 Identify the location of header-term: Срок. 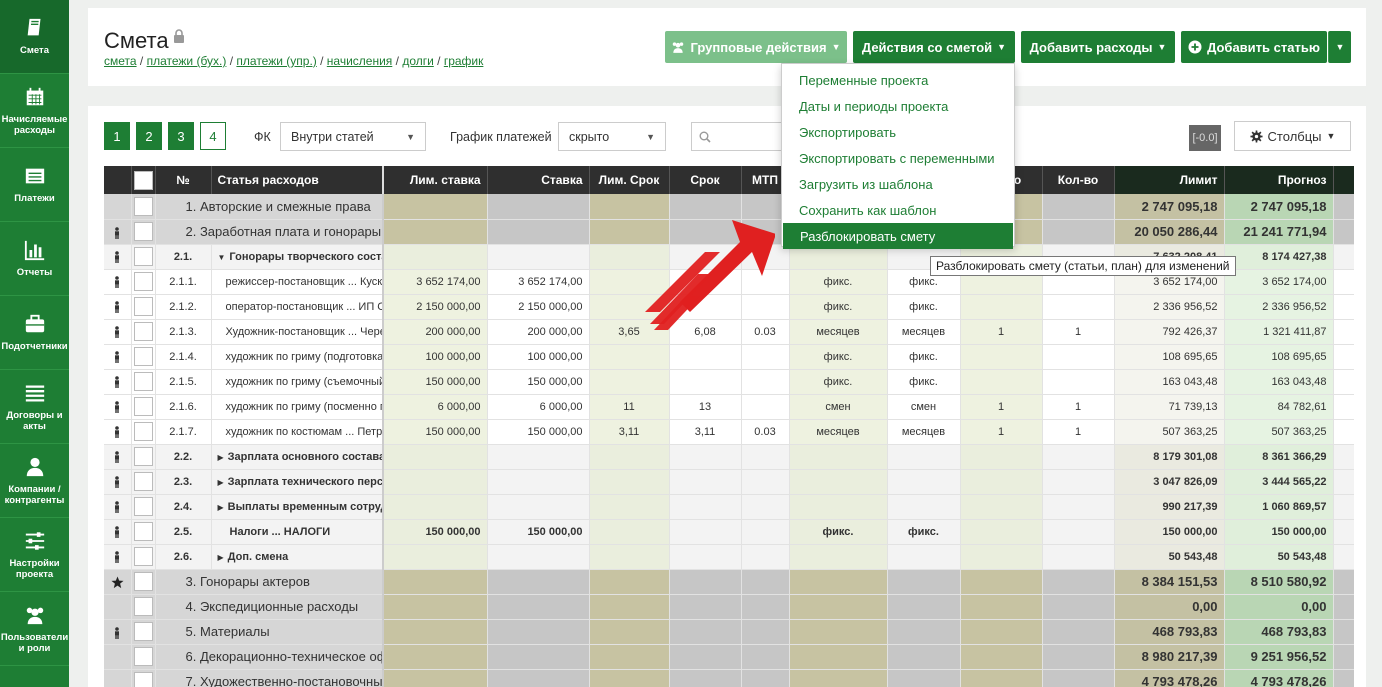
(705, 180).